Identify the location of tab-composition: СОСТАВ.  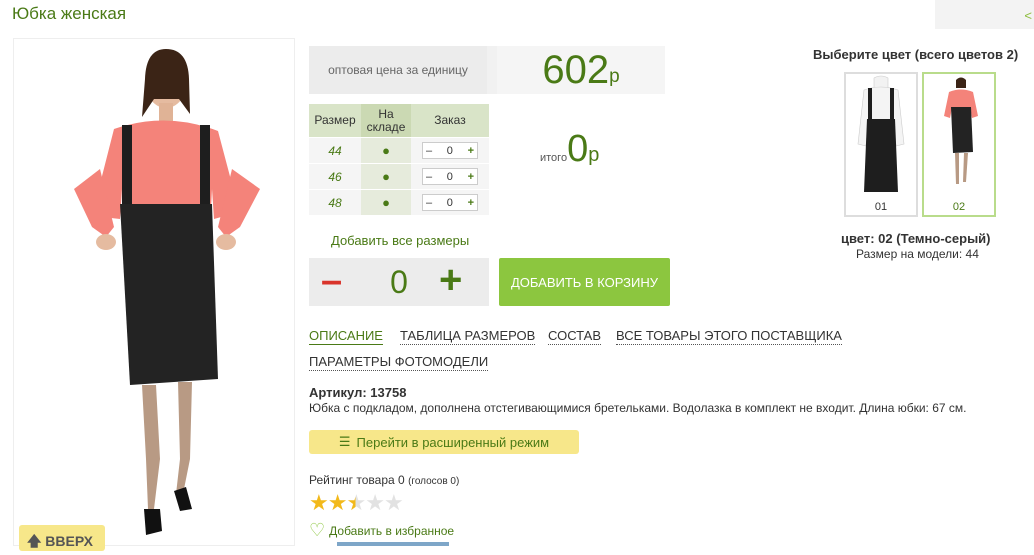
(575, 336).